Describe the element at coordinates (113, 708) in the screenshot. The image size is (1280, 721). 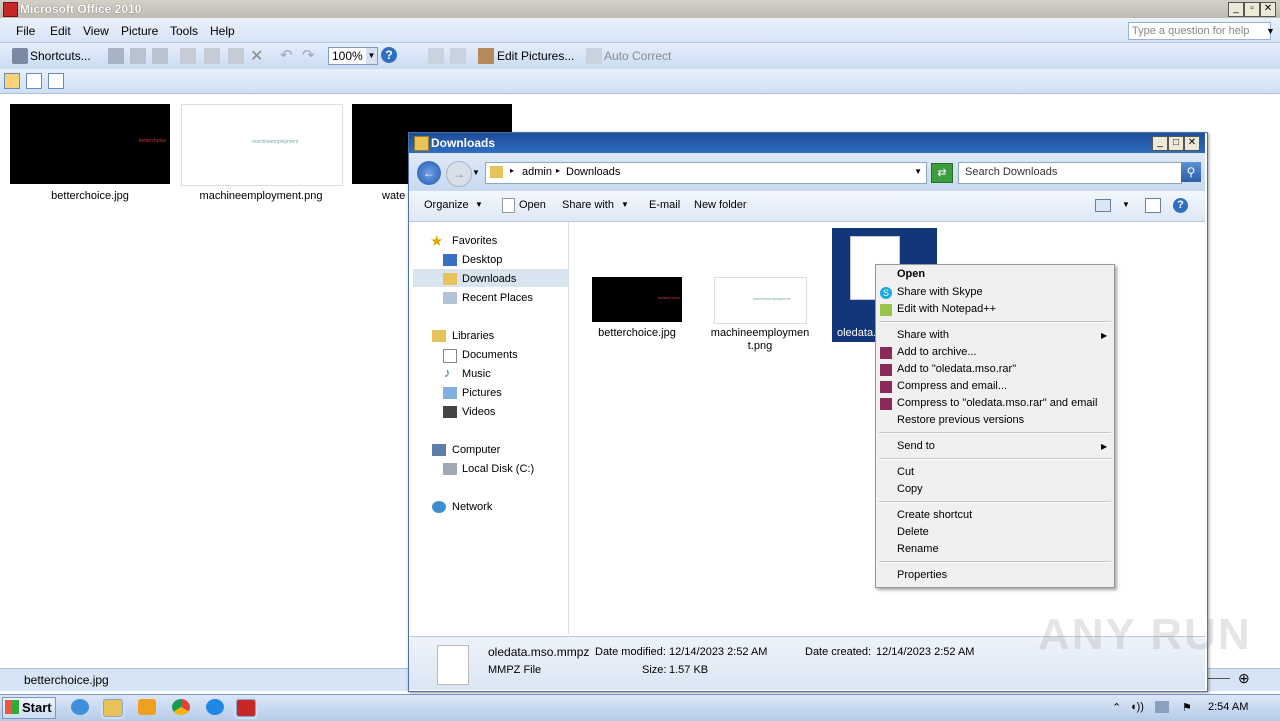
I see `explorer-taskbar-icon` at that location.